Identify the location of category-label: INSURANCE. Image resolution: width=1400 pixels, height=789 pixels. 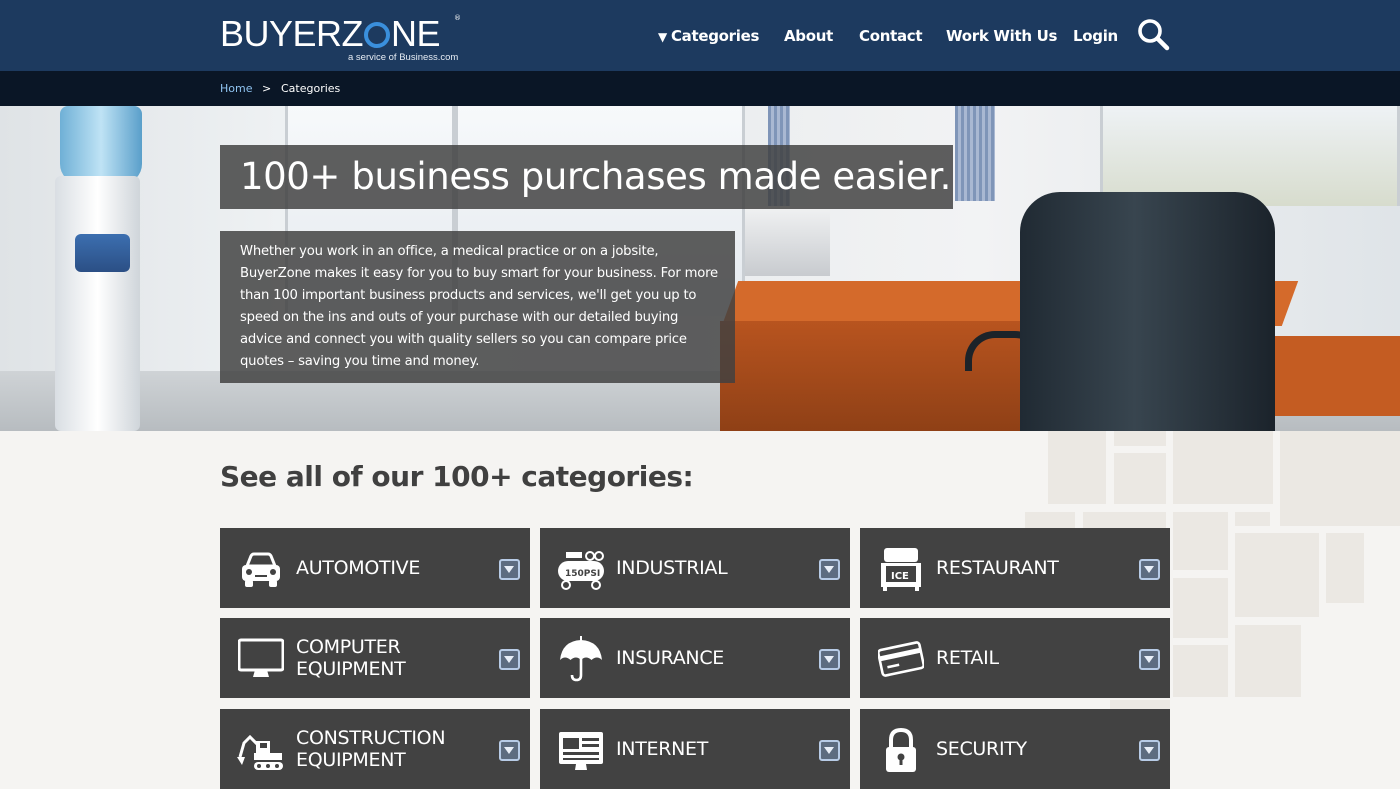
(670, 658).